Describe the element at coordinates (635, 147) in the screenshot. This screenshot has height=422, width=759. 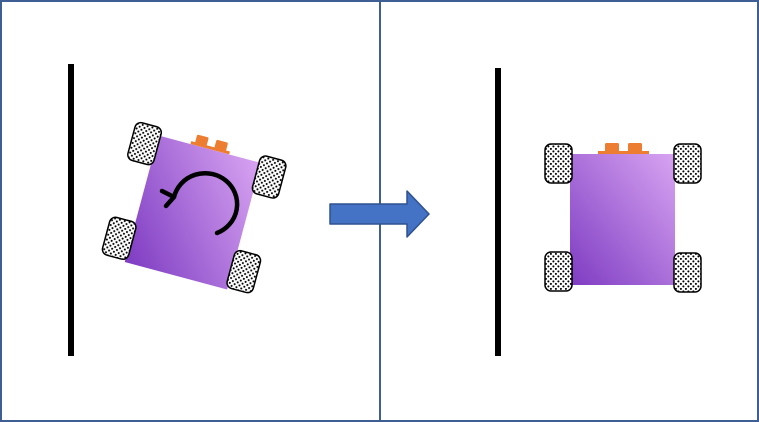
I see `sensor-right` at that location.